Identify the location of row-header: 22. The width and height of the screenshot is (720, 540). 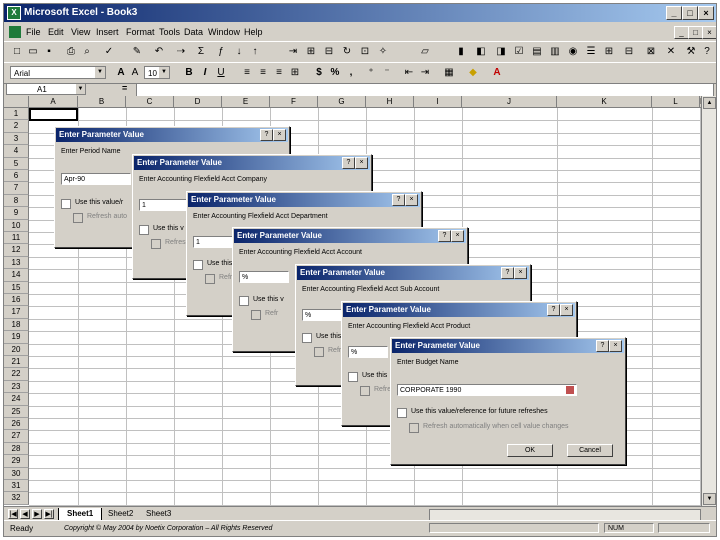
(16, 374).